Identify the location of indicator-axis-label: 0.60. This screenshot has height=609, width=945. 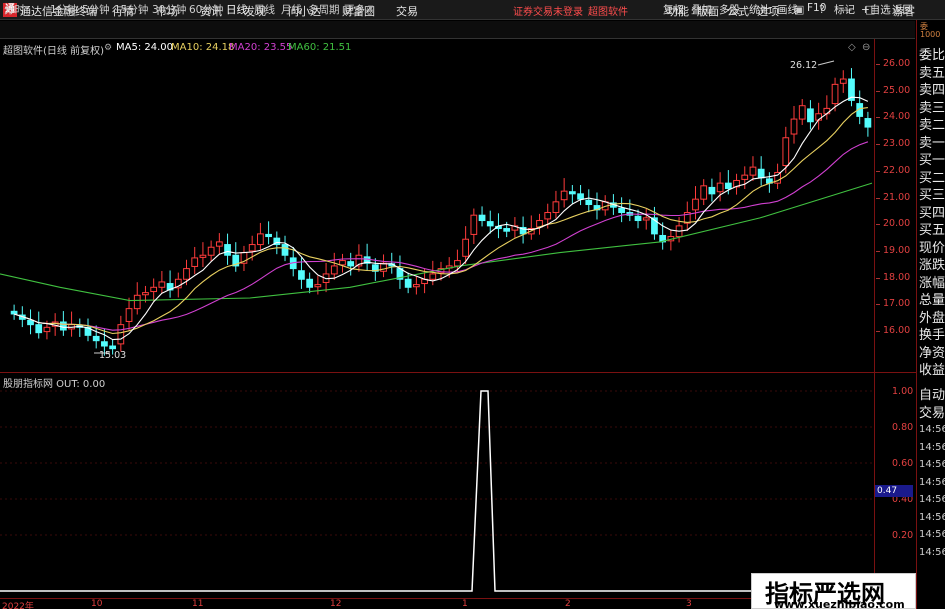
(903, 463).